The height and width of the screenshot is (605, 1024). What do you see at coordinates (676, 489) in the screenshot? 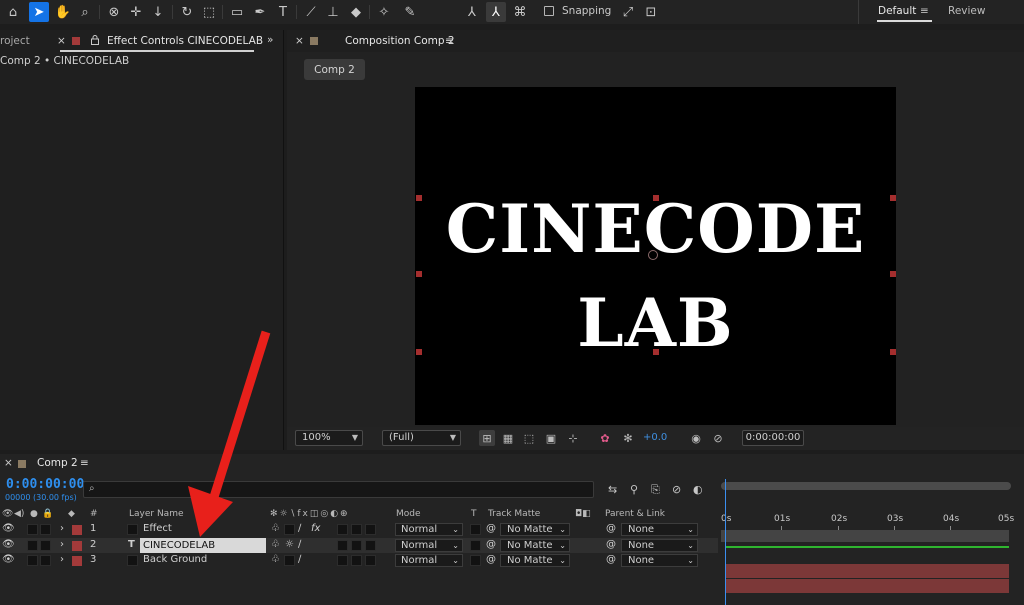
I see `frame-blending-icon: ⊘` at bounding box center [676, 489].